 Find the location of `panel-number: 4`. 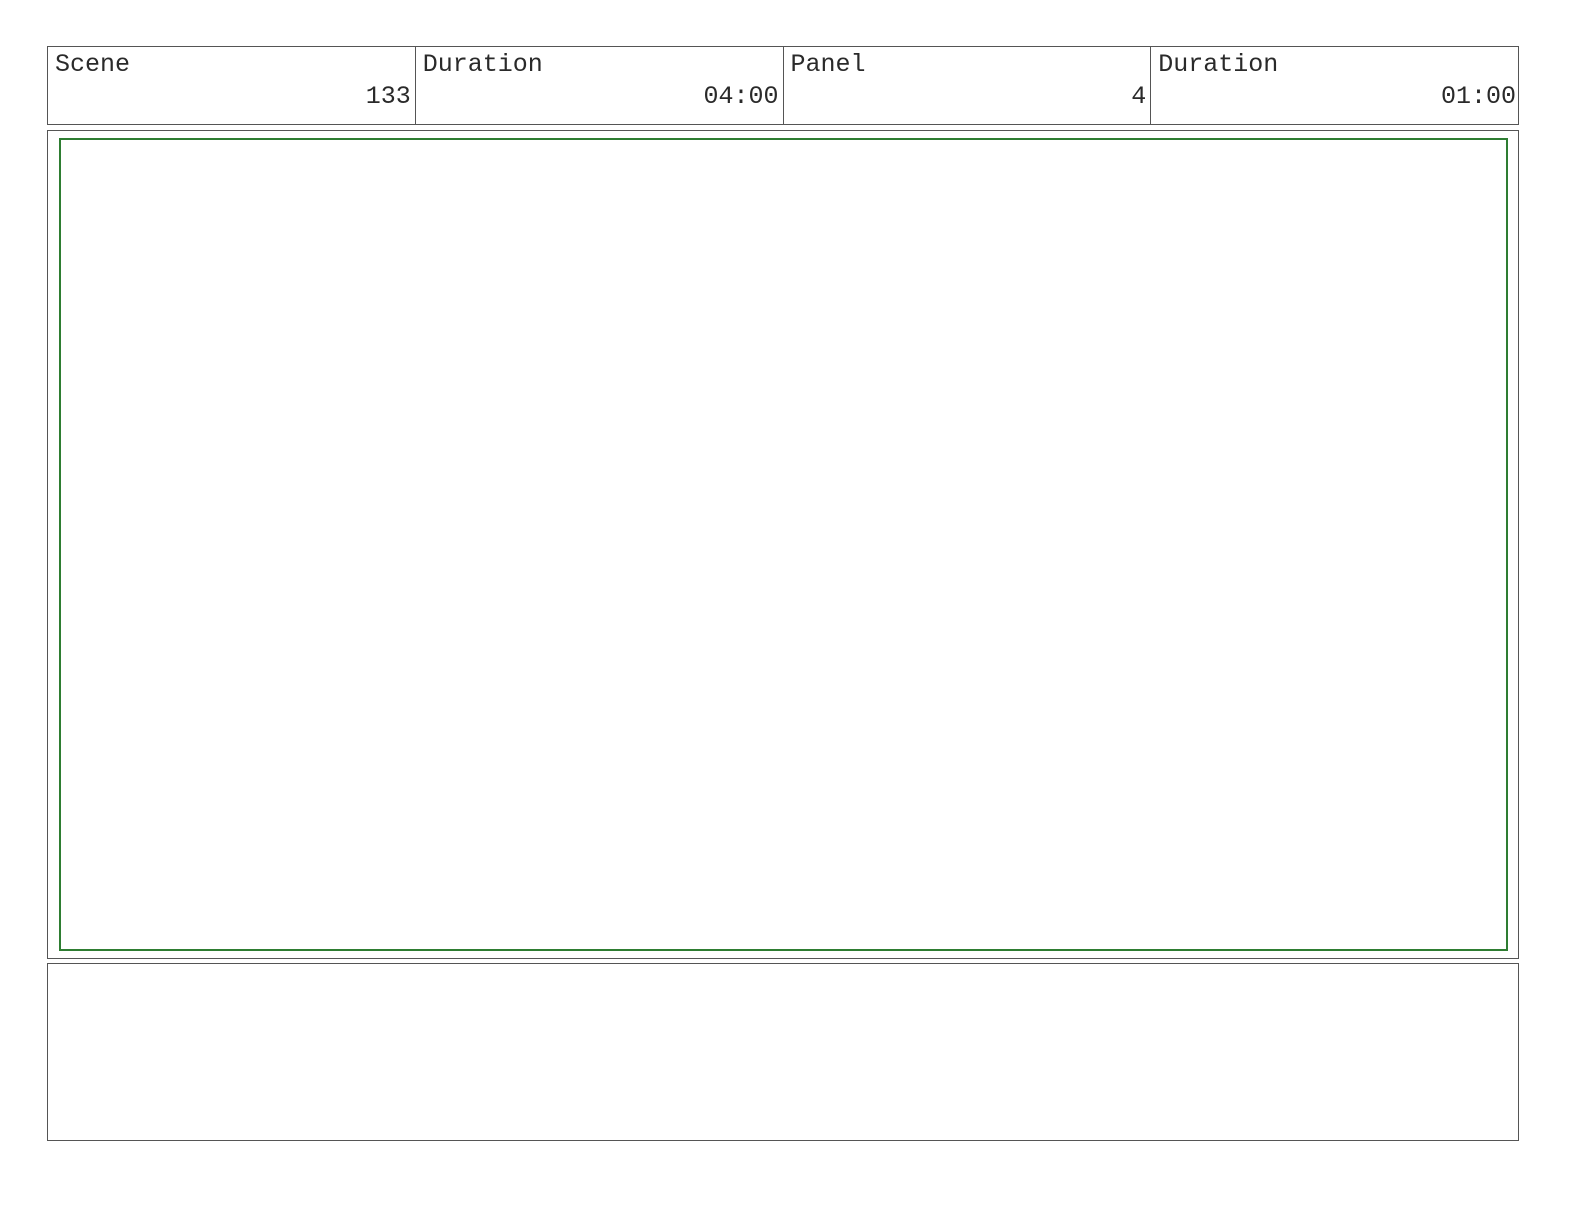

panel-number: 4 is located at coordinates (1139, 96).